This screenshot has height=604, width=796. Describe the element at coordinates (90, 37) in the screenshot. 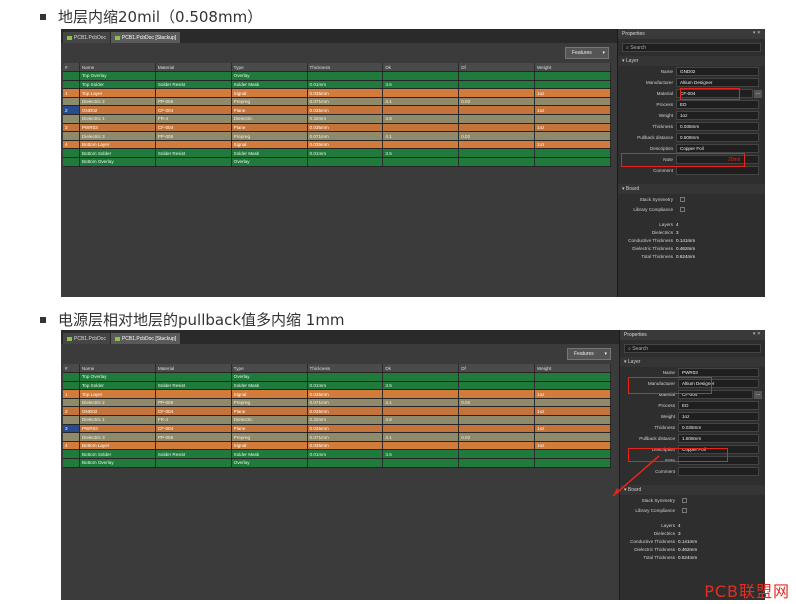

I see `tab-label: PCB1.PcbDoc` at that location.